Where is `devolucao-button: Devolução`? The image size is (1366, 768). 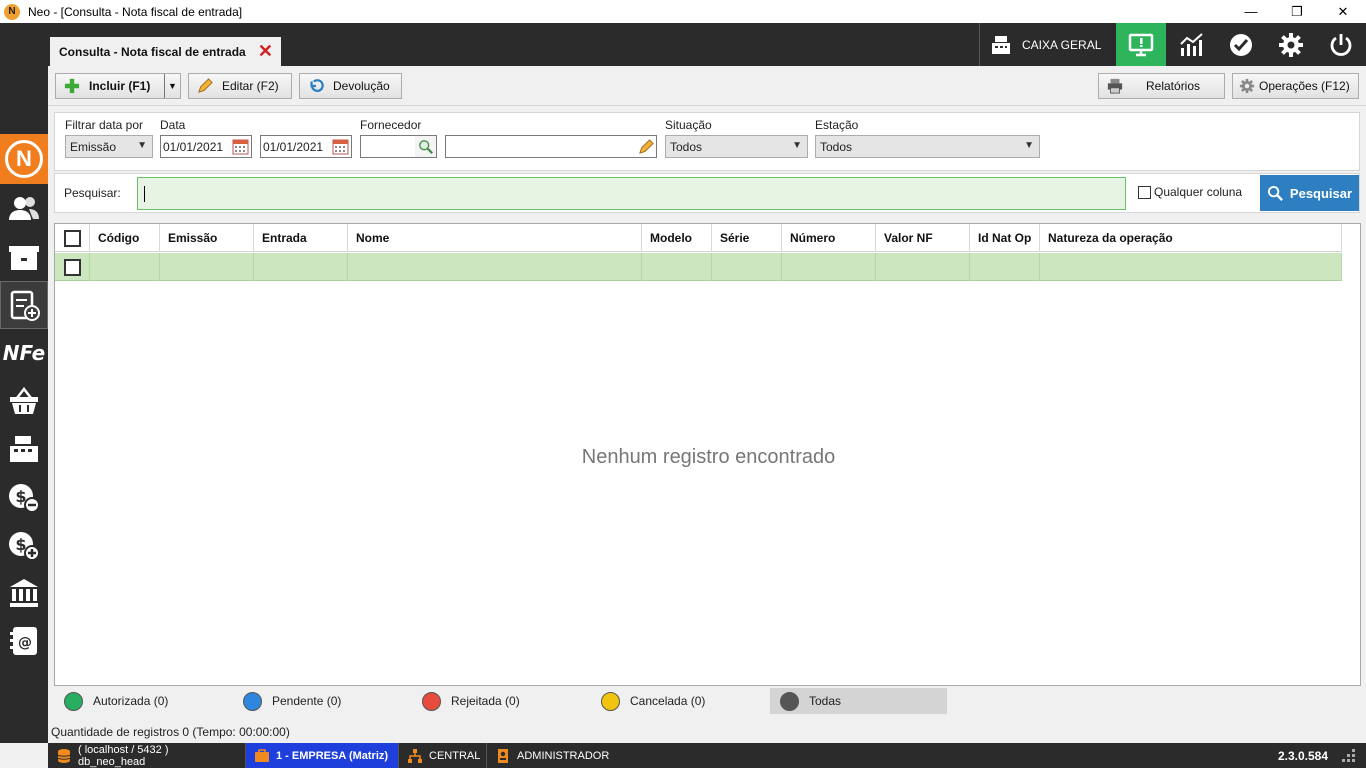 devolucao-button: Devolução is located at coordinates (350, 86).